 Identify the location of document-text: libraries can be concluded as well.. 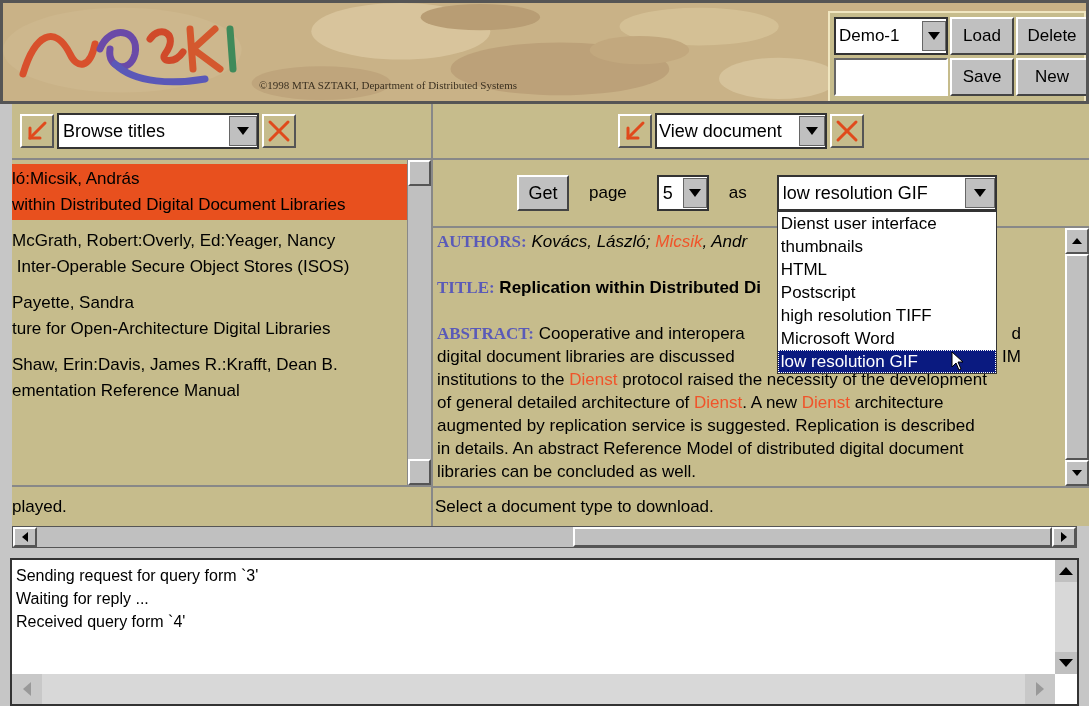
(566, 472).